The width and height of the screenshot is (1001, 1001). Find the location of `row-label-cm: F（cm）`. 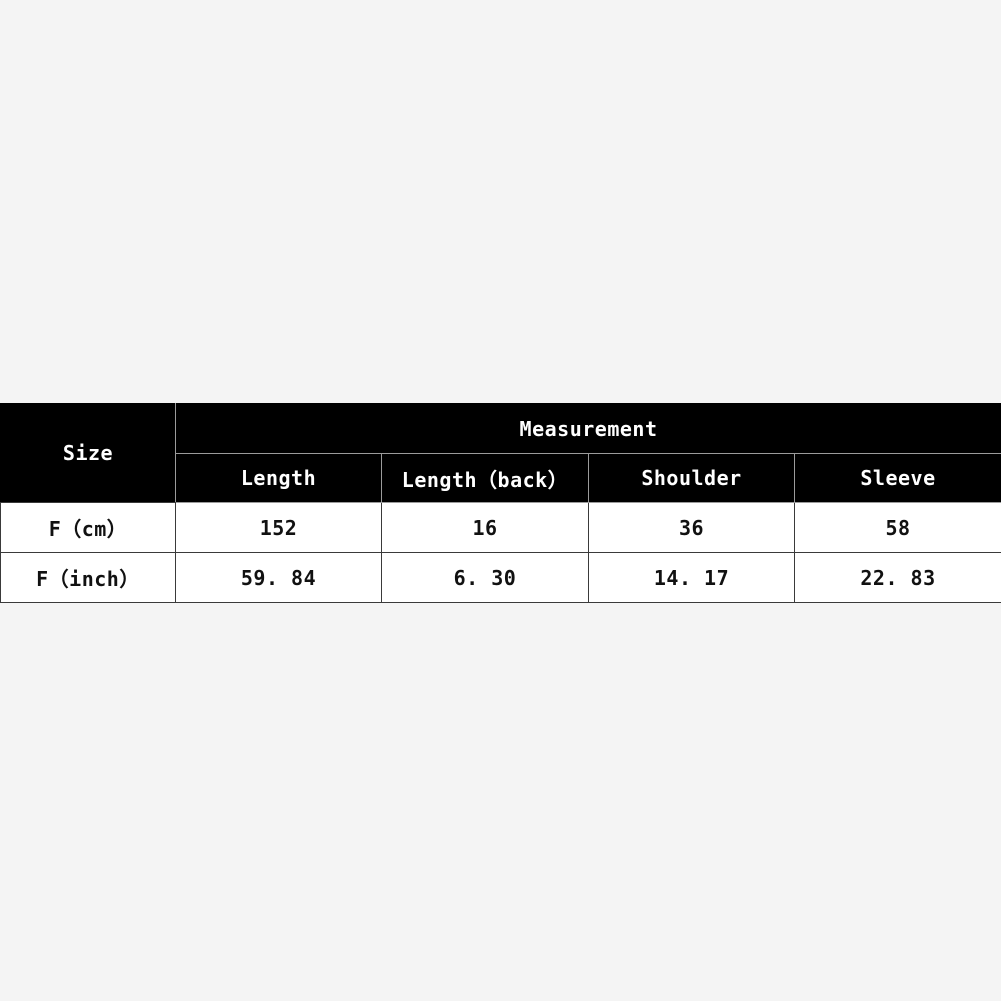

row-label-cm: F（cm） is located at coordinates (88, 527).